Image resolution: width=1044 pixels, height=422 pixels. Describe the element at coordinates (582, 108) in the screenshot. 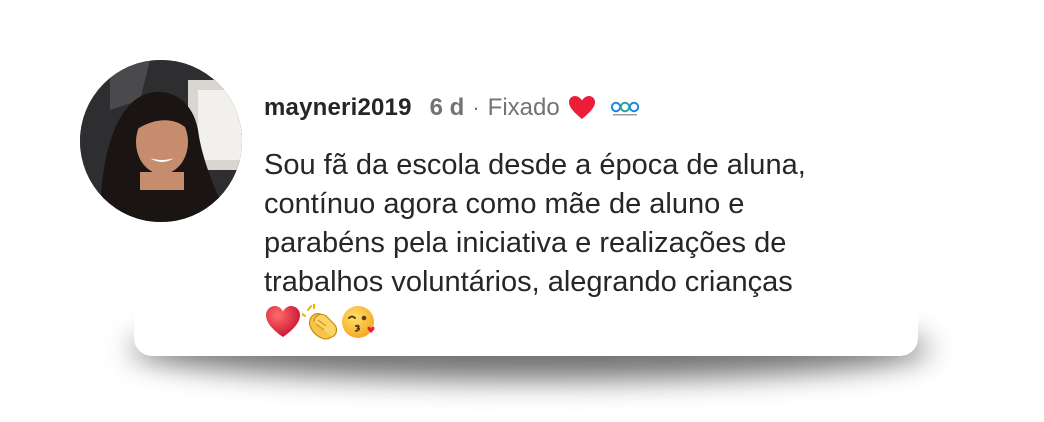

I see `liked-heart-icon` at that location.